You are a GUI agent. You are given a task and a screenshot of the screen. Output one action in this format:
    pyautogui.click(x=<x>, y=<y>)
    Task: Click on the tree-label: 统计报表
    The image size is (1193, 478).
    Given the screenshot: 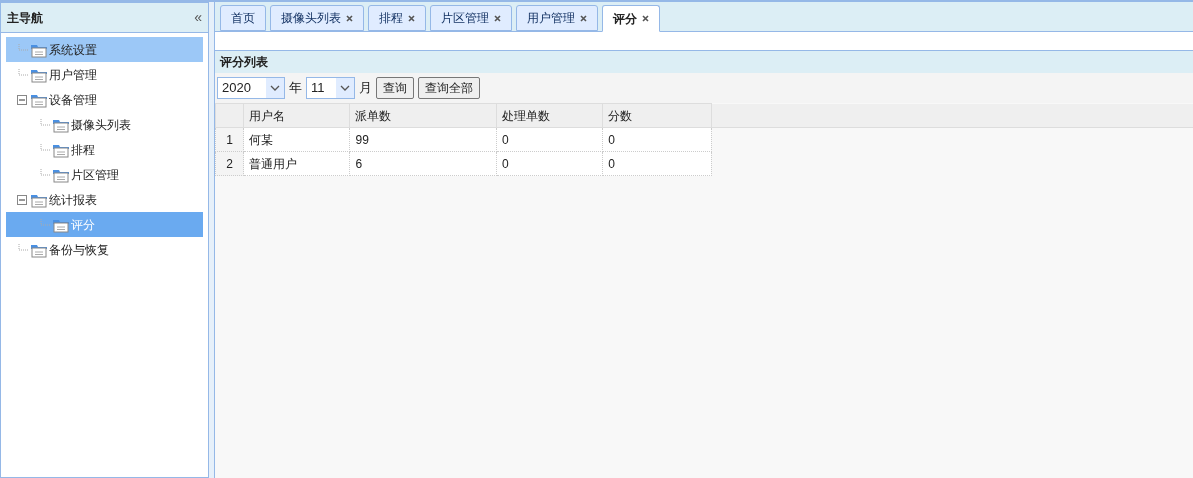 What is the action you would take?
    pyautogui.click(x=73, y=200)
    